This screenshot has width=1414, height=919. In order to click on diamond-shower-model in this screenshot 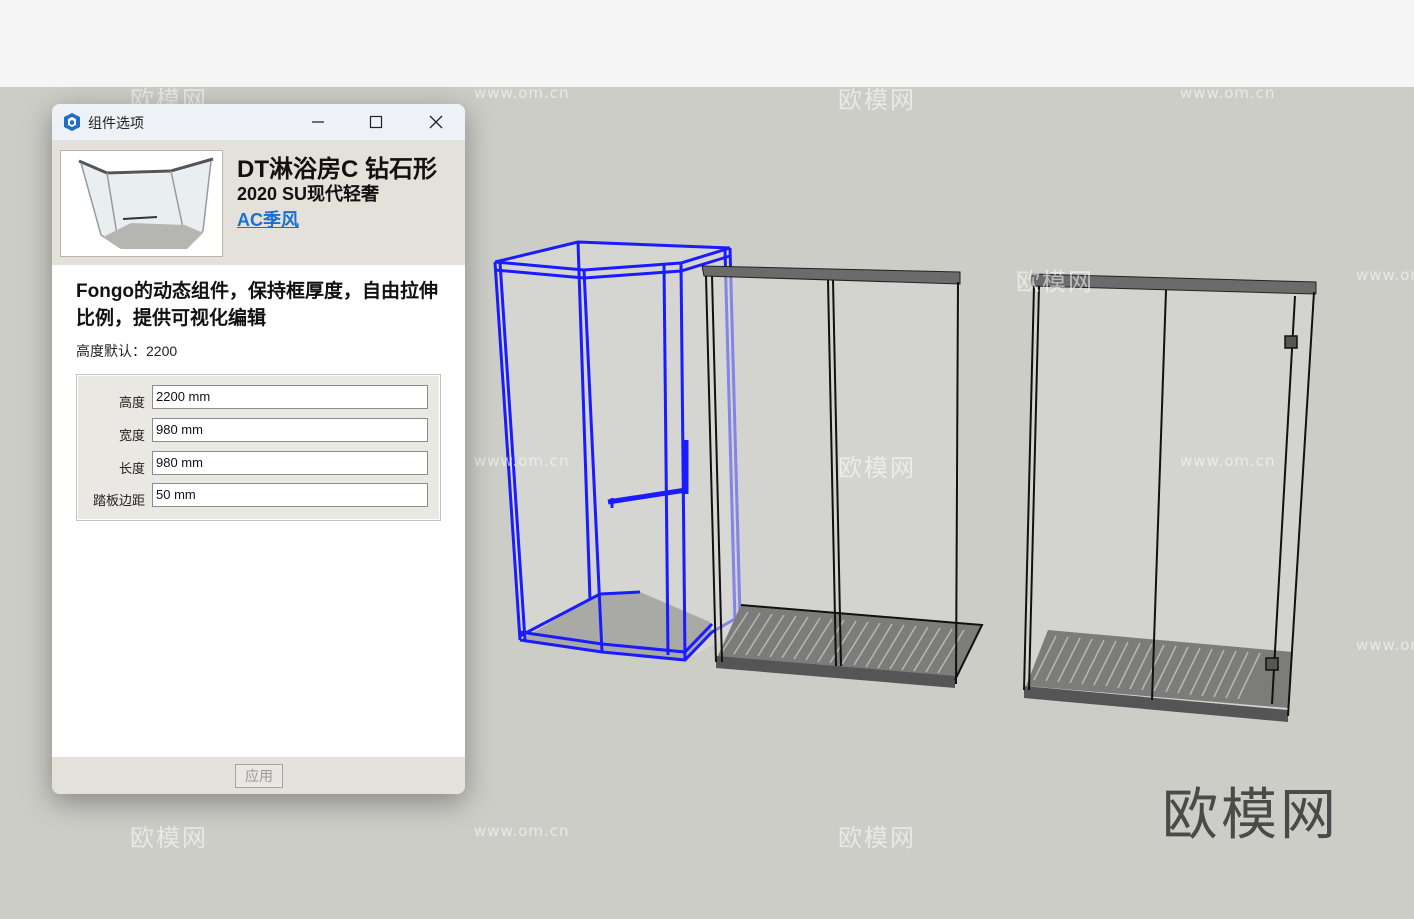, I will do `click(617, 451)`.